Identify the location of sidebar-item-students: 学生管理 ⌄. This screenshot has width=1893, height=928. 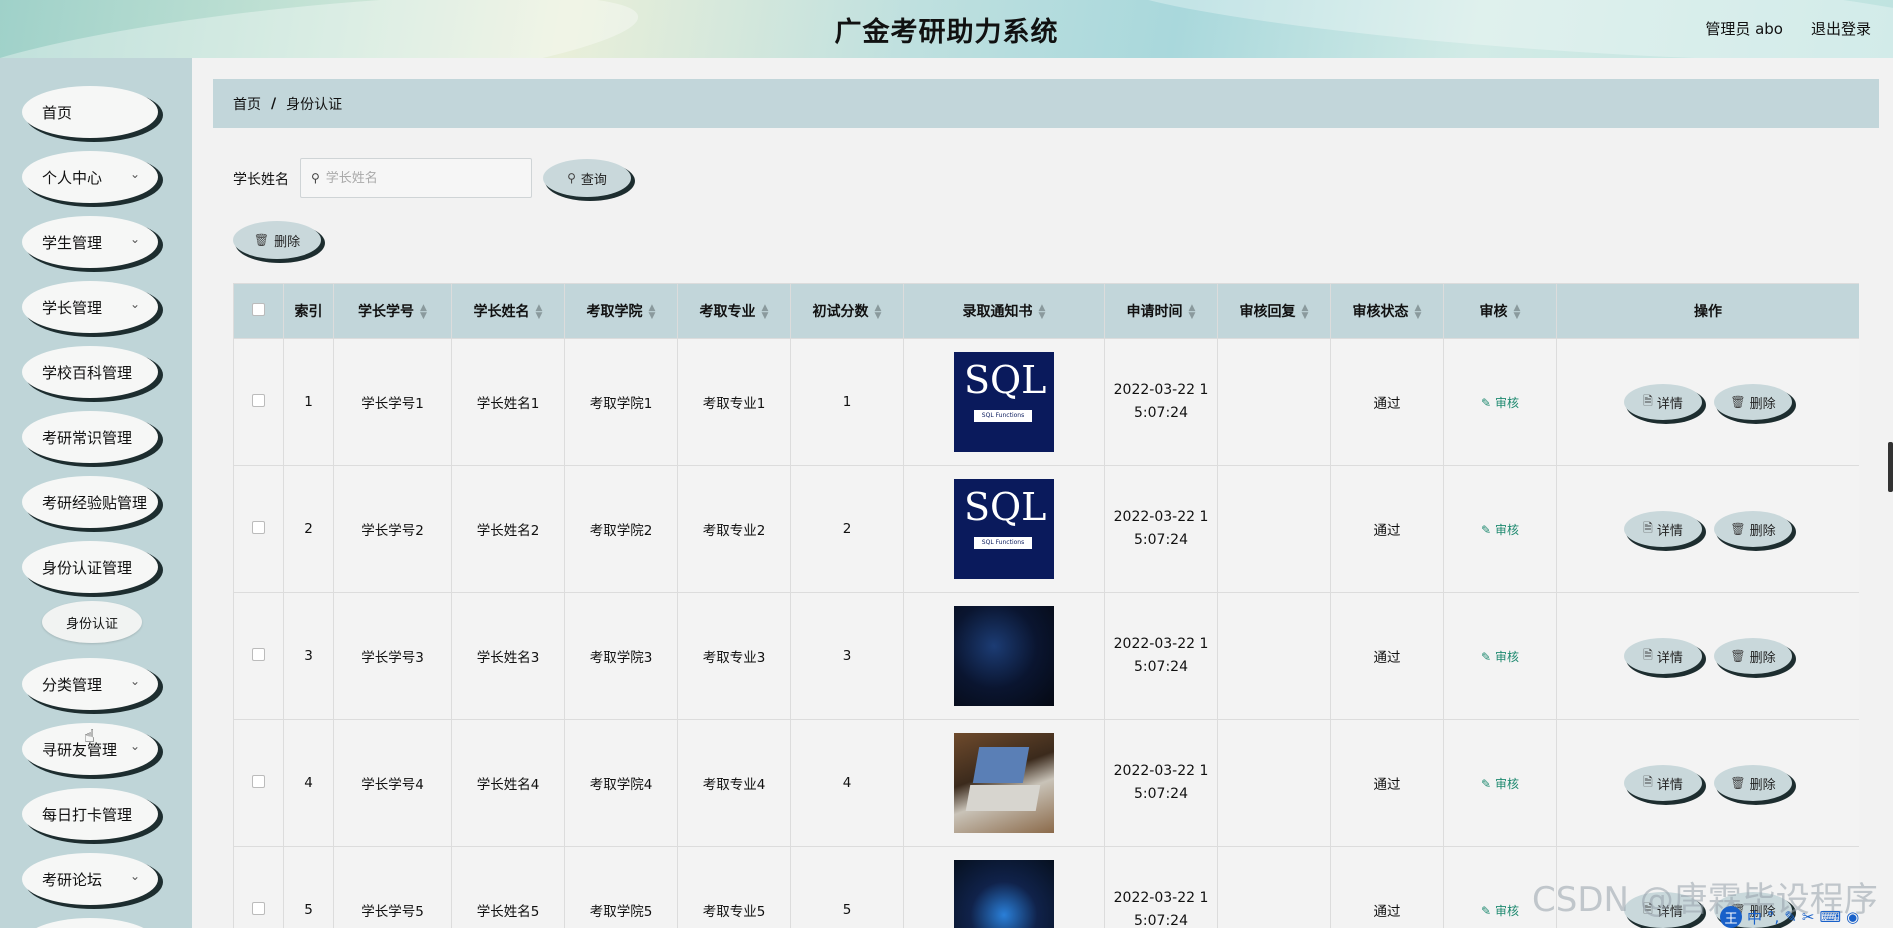
(90, 242).